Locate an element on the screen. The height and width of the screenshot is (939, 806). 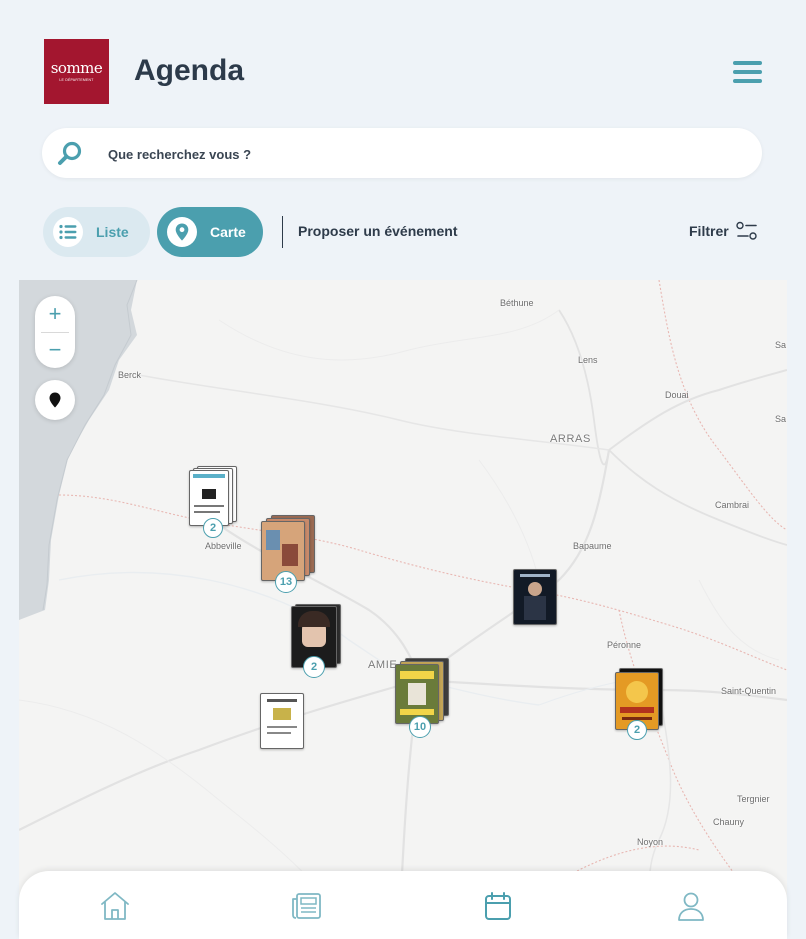
map-view-button: Carte is located at coordinates (210, 232).